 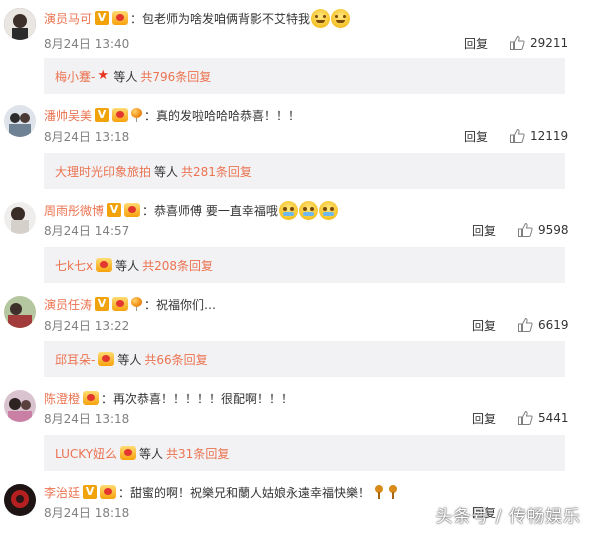 What do you see at coordinates (68, 18) in the screenshot?
I see `username-link: 演员马可` at bounding box center [68, 18].